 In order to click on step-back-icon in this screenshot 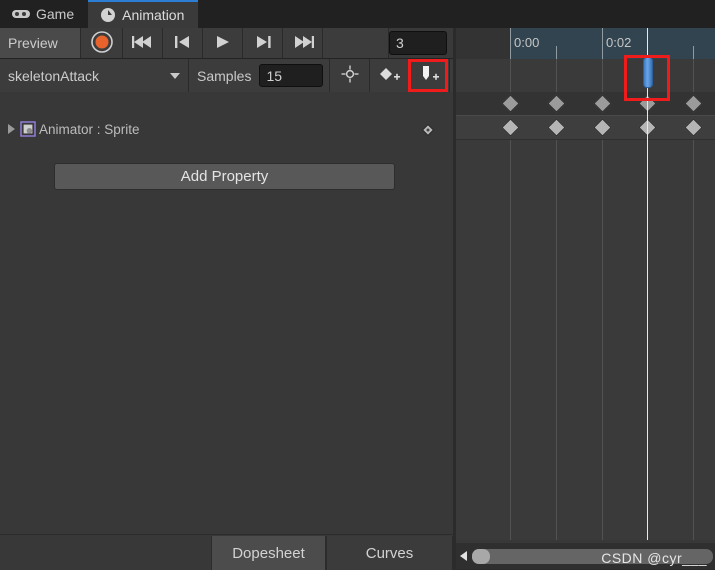, I will do `click(183, 43)`.